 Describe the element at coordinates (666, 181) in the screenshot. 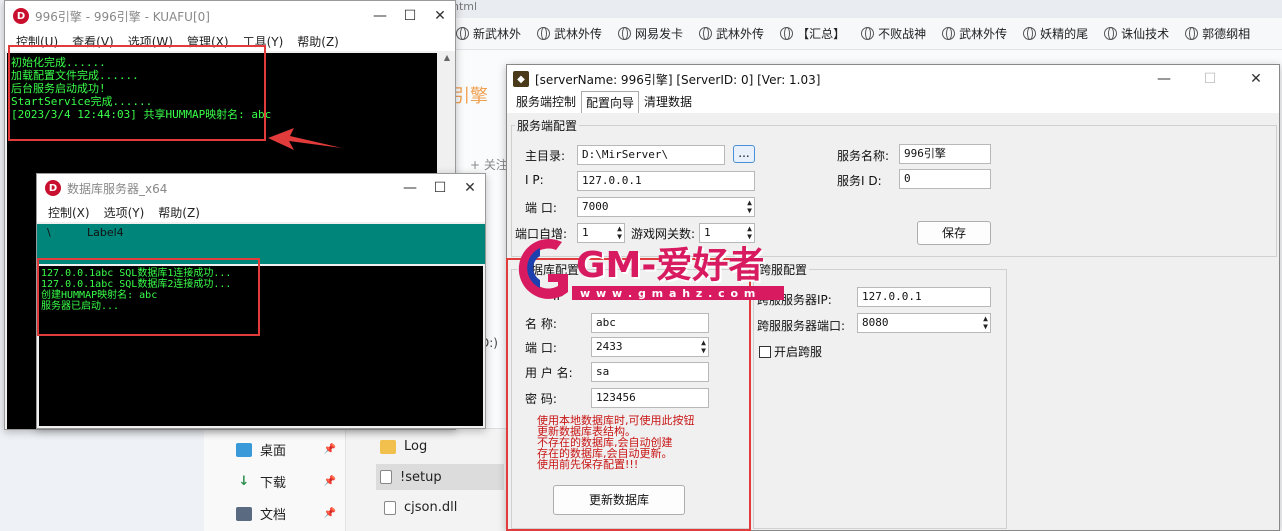

I see `ip-field: 127.0.0.1` at that location.